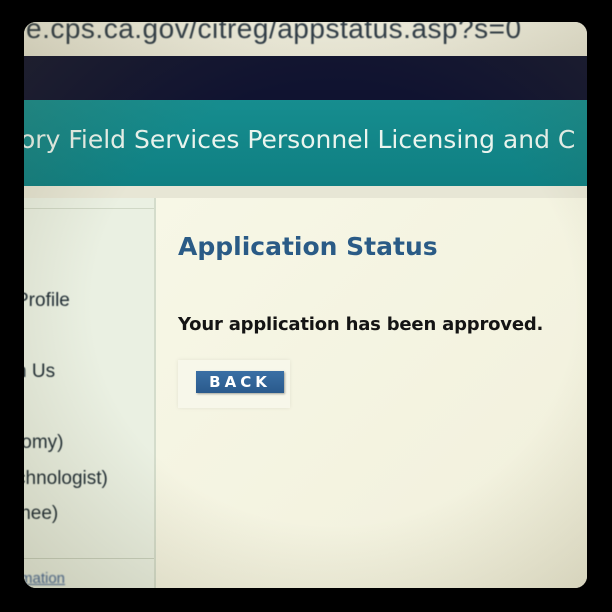  I want to click on status-message: Your application has been approved., so click(361, 324).